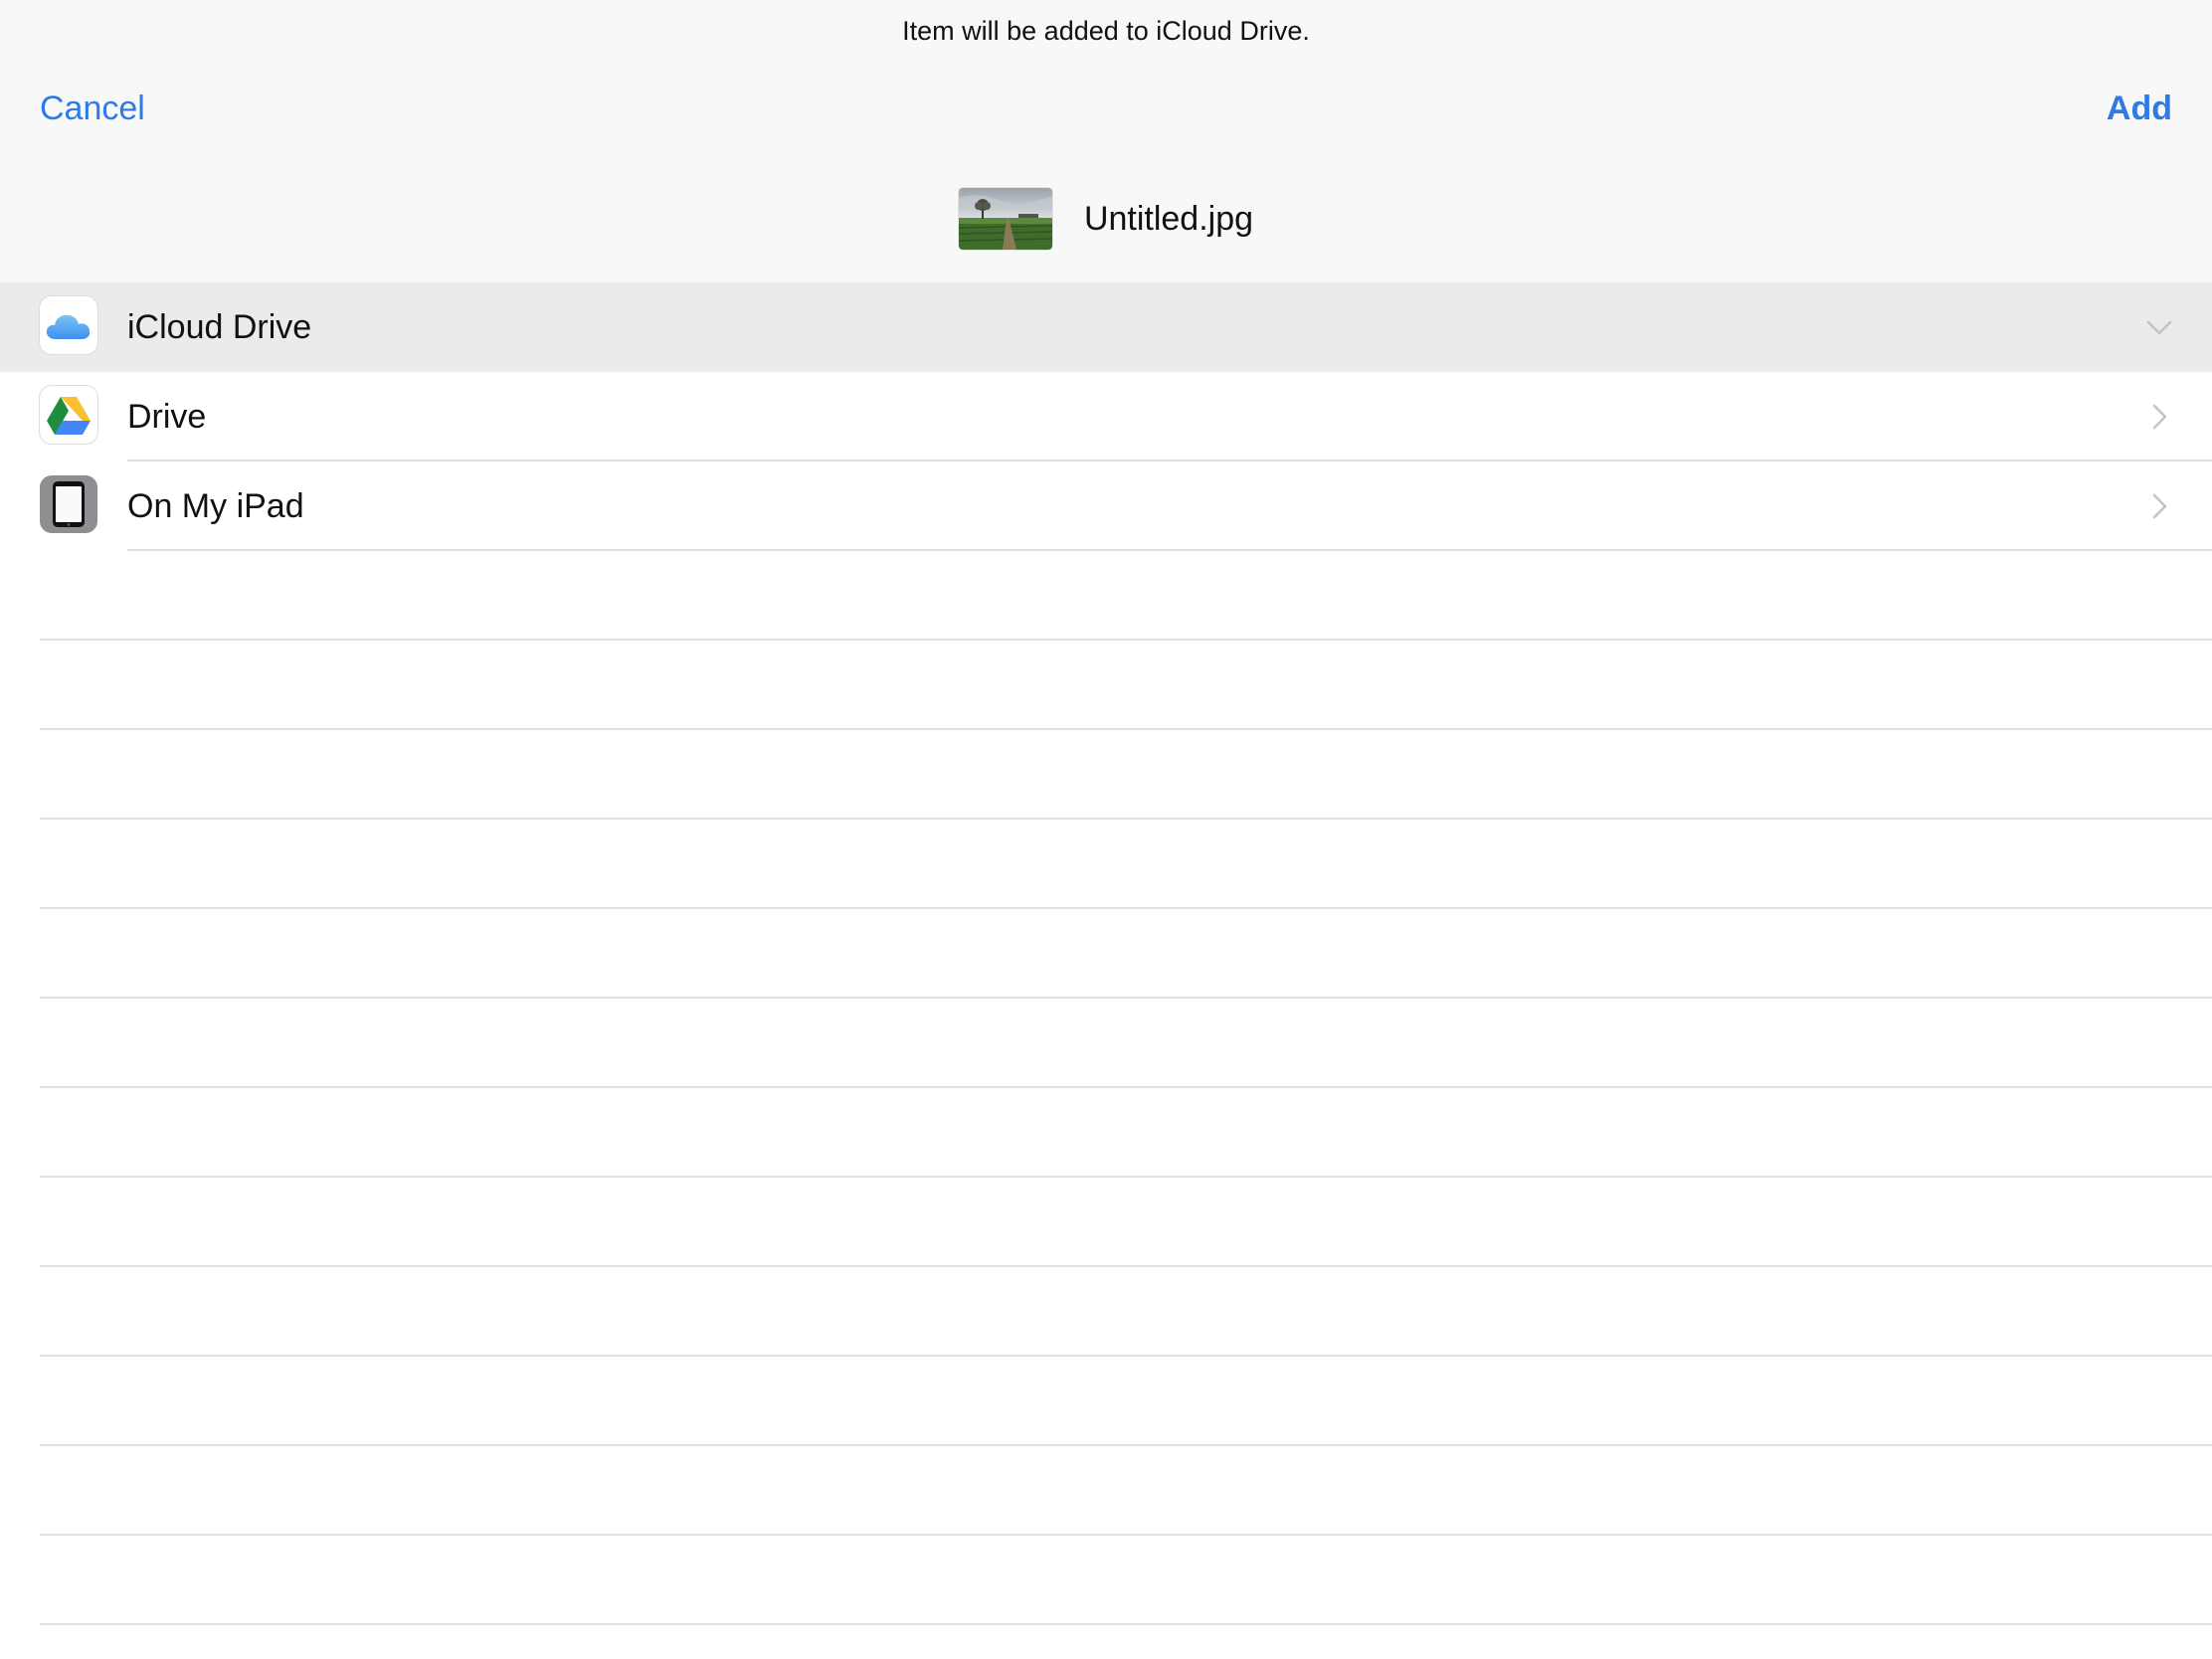 Image resolution: width=2212 pixels, height=1659 pixels. I want to click on location-label: iCloud Drive, so click(219, 327).